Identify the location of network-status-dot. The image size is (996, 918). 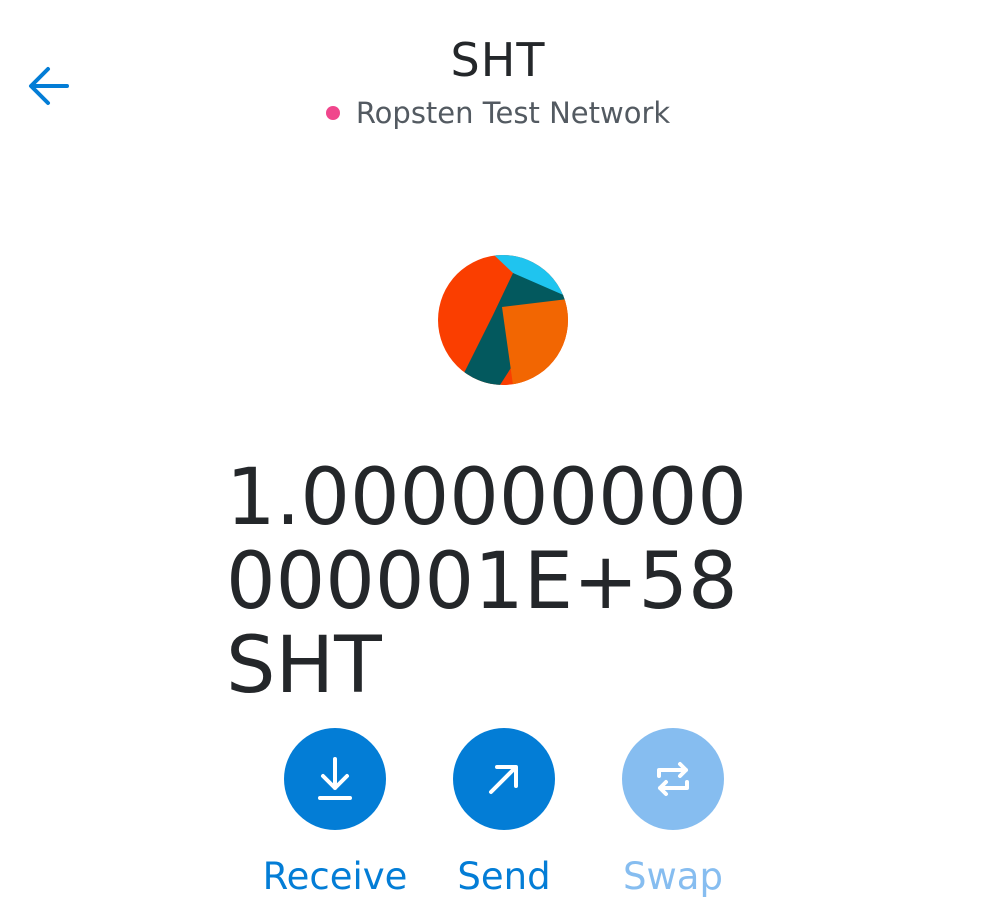
(332, 113).